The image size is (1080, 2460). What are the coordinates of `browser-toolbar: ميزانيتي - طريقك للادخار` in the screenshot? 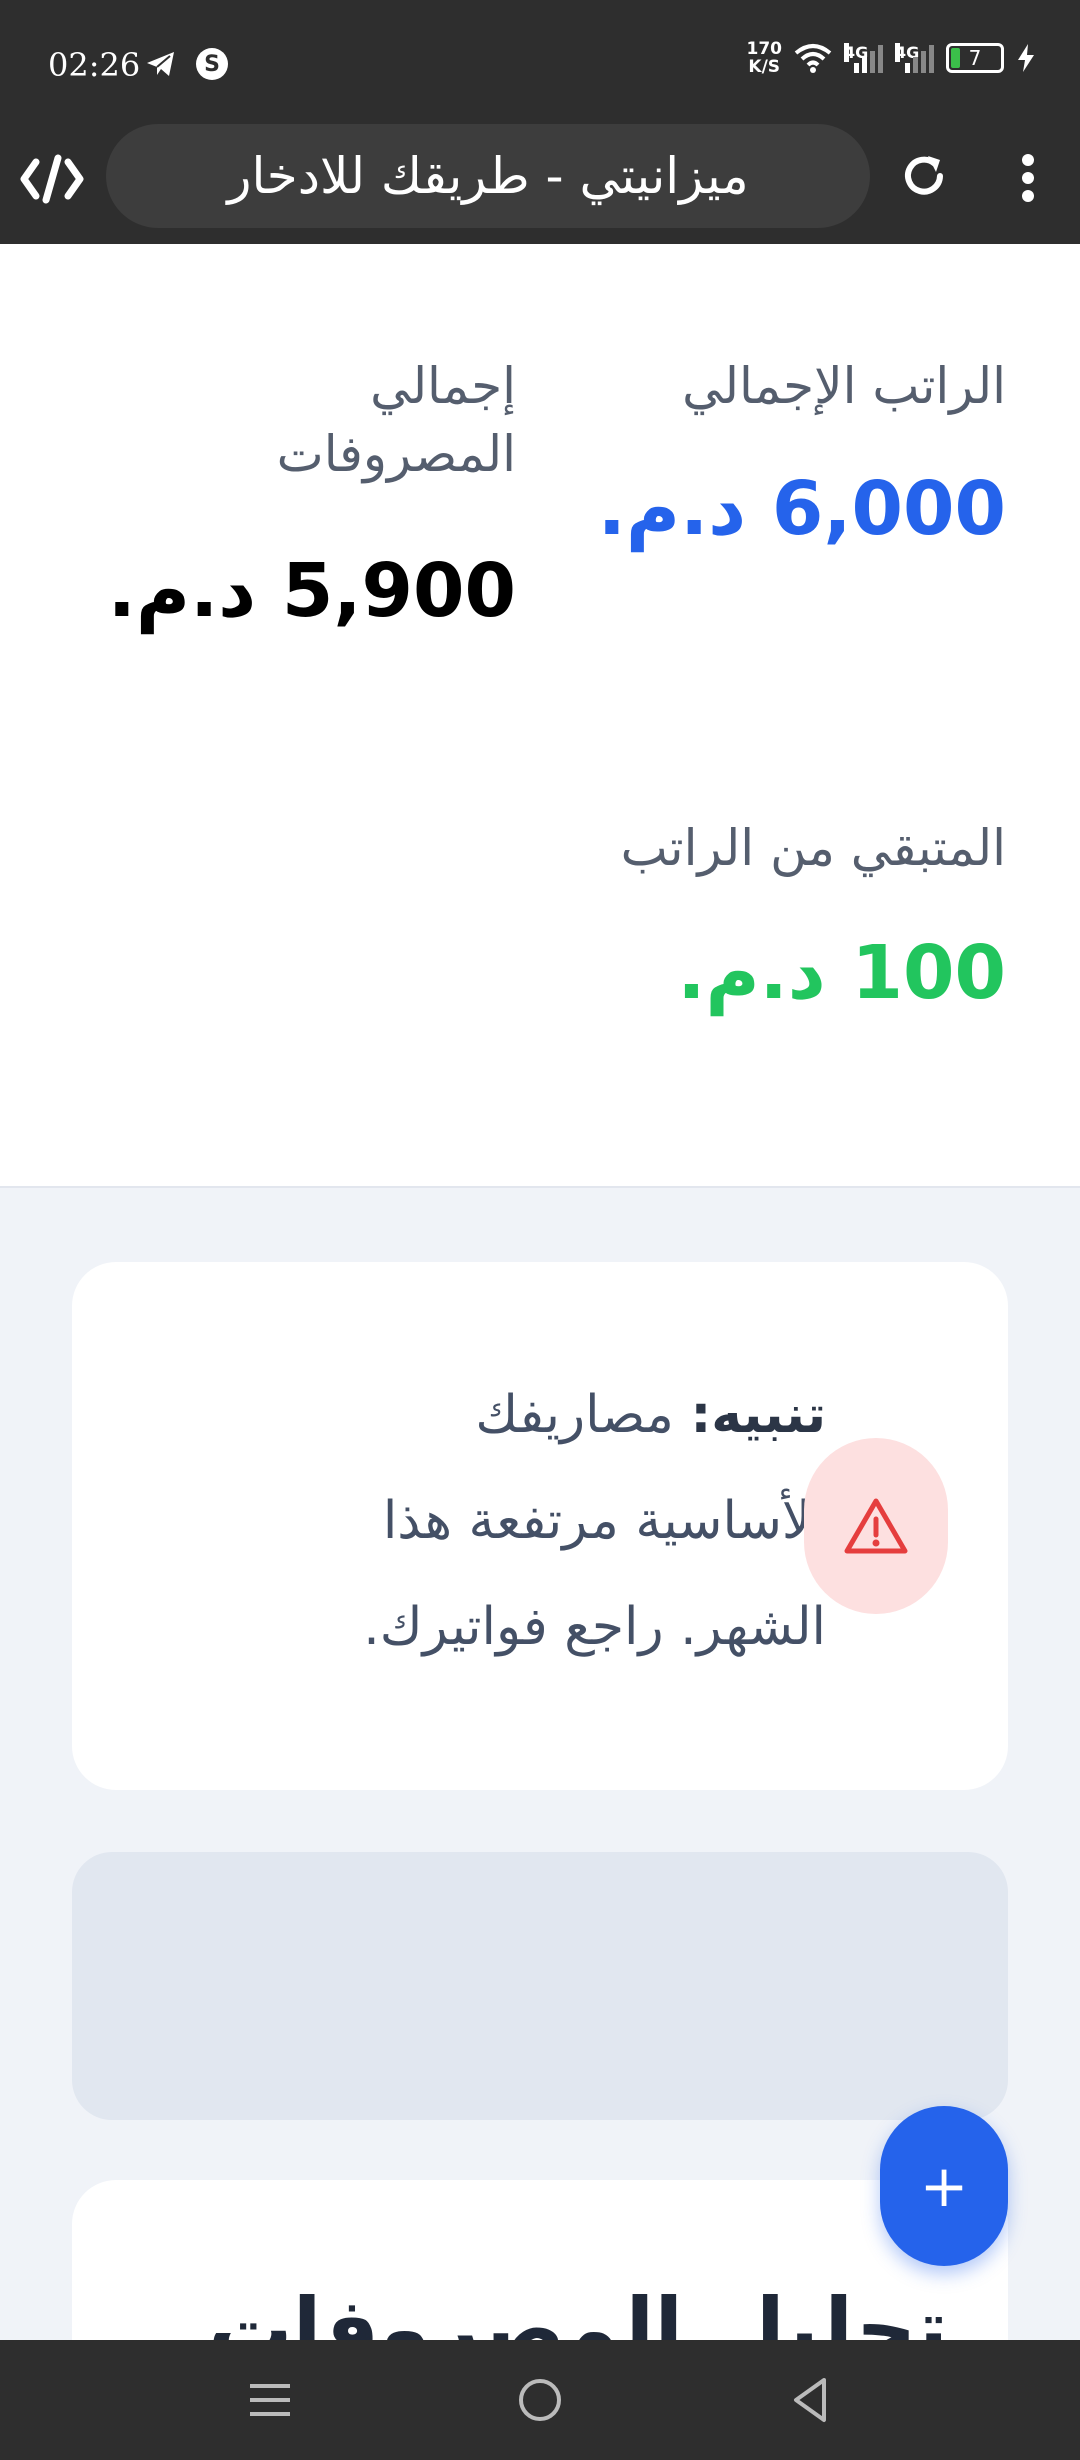 It's located at (540, 184).